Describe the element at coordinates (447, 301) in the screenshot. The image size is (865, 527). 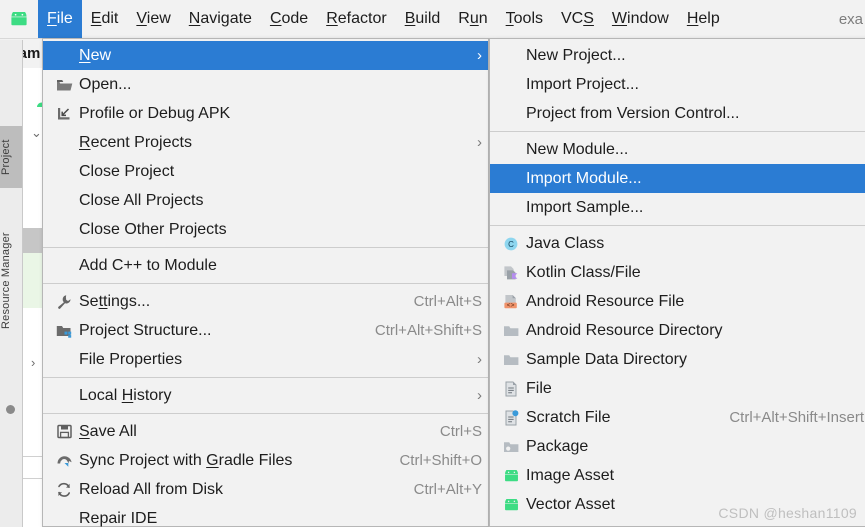
I see `menu-accel: Ctrl+Alt+S` at that location.